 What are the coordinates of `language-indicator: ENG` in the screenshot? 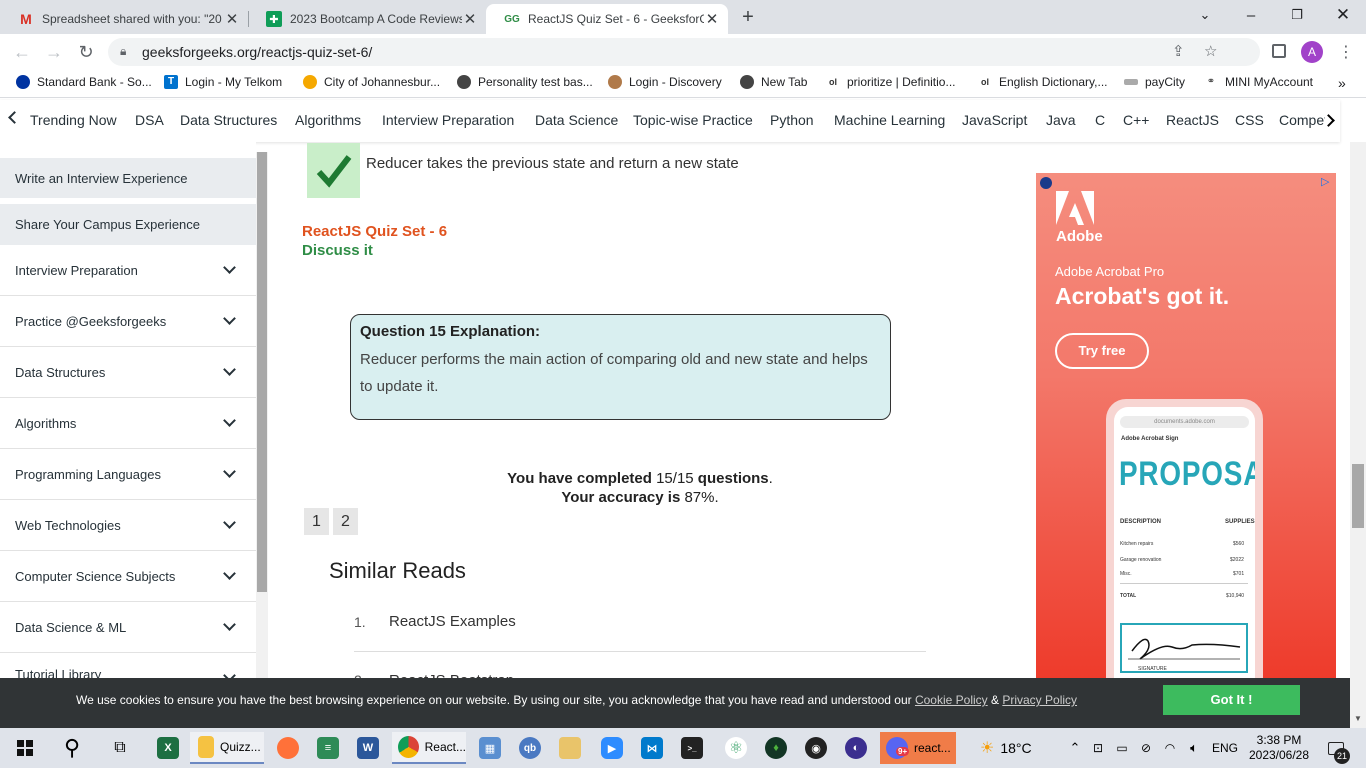 It's located at (1225, 748).